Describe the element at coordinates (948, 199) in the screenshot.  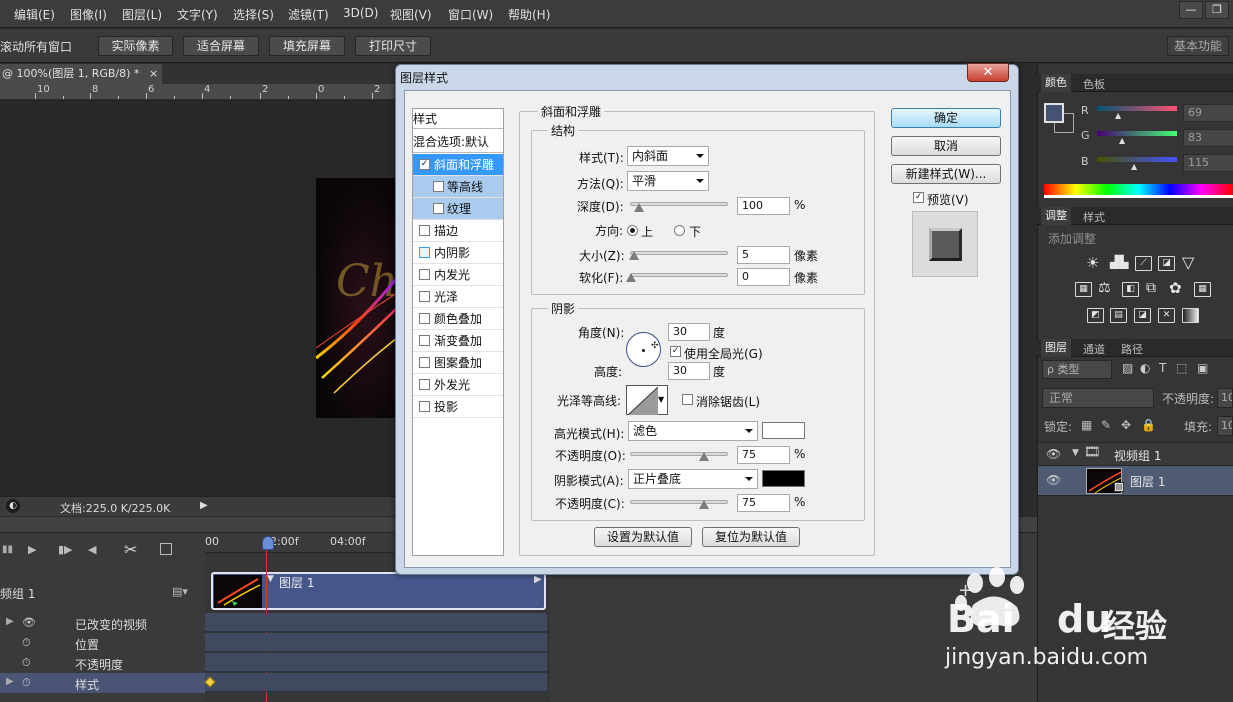
I see `preview-label: 预览(V)` at that location.